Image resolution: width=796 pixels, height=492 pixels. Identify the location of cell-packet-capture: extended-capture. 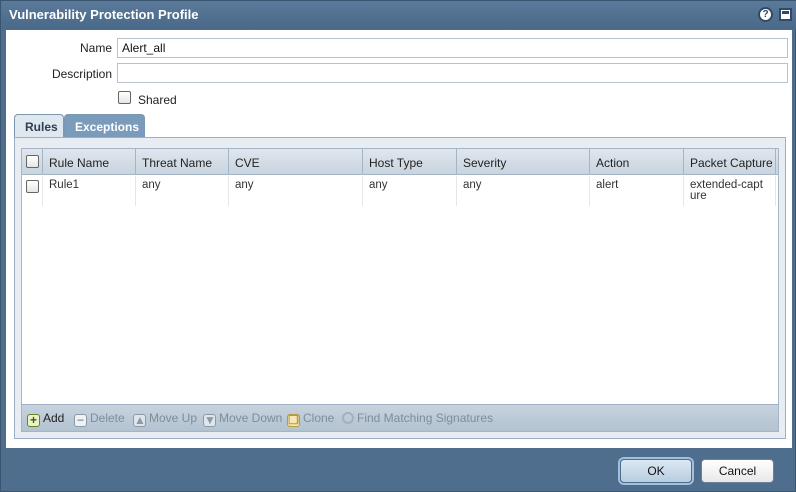
(730, 191).